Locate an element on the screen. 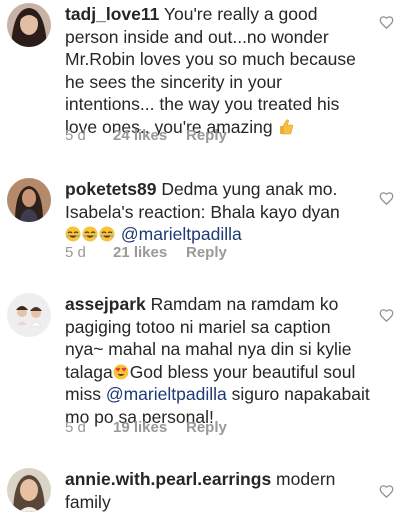 Image resolution: width=400 pixels, height=517 pixels. comment-likes: 21 likes is located at coordinates (149, 252).